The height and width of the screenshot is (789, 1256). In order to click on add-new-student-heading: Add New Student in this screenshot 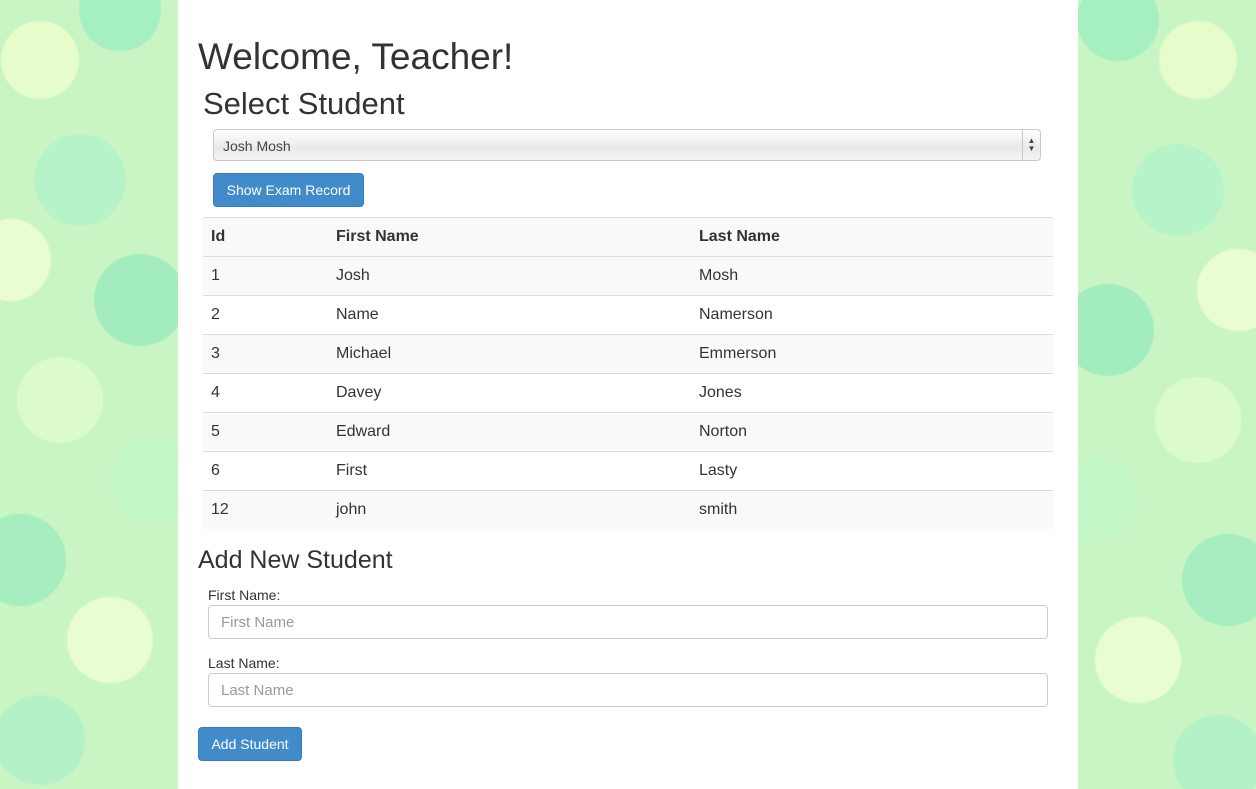, I will do `click(295, 560)`.